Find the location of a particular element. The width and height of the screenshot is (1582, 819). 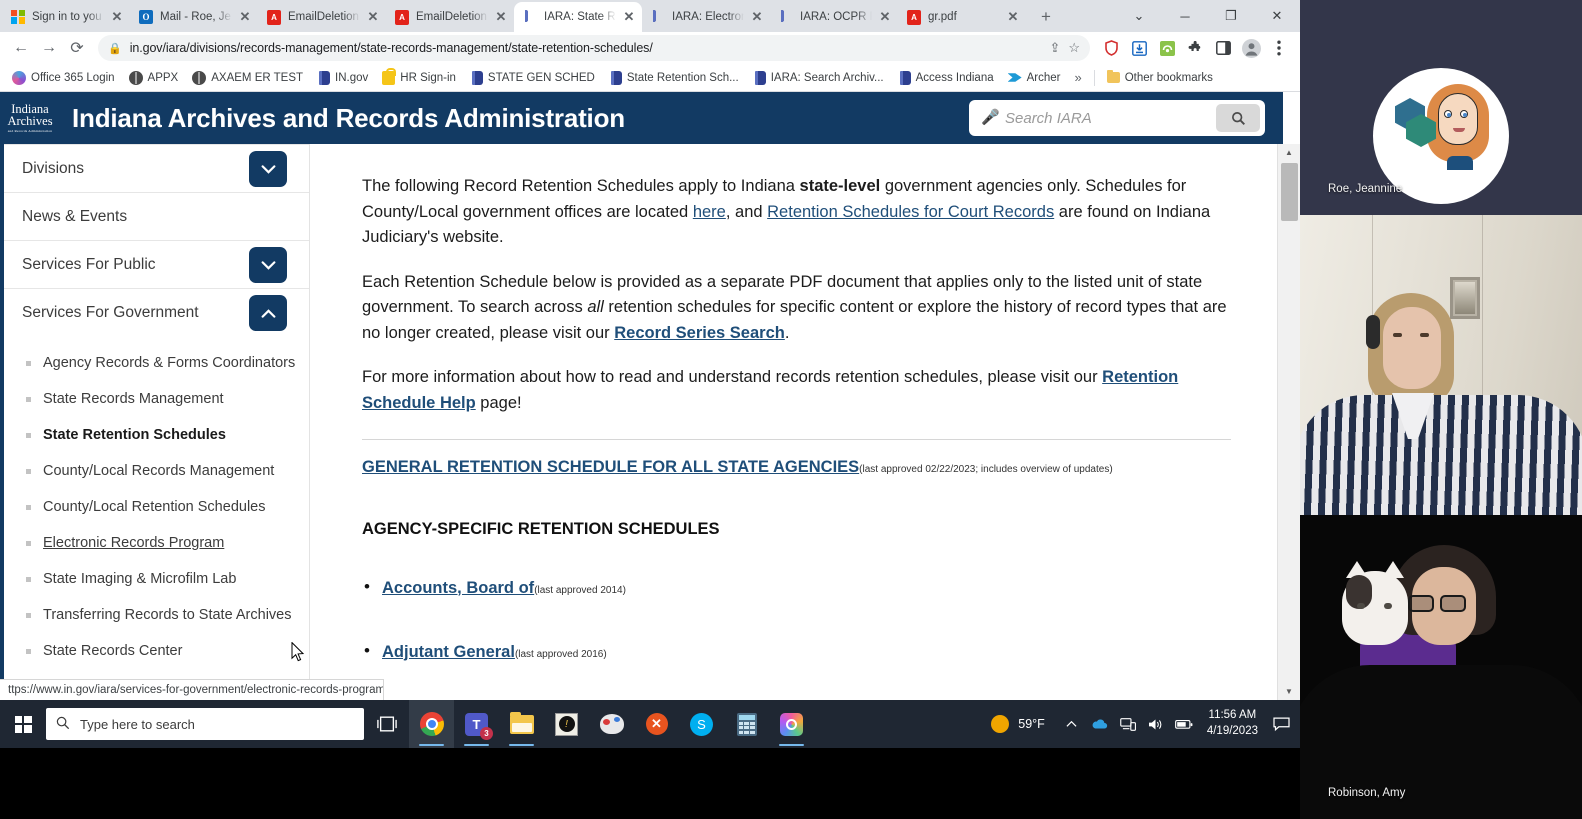

agency-link-adjutant-general: Adjutant General is located at coordinates (448, 652).